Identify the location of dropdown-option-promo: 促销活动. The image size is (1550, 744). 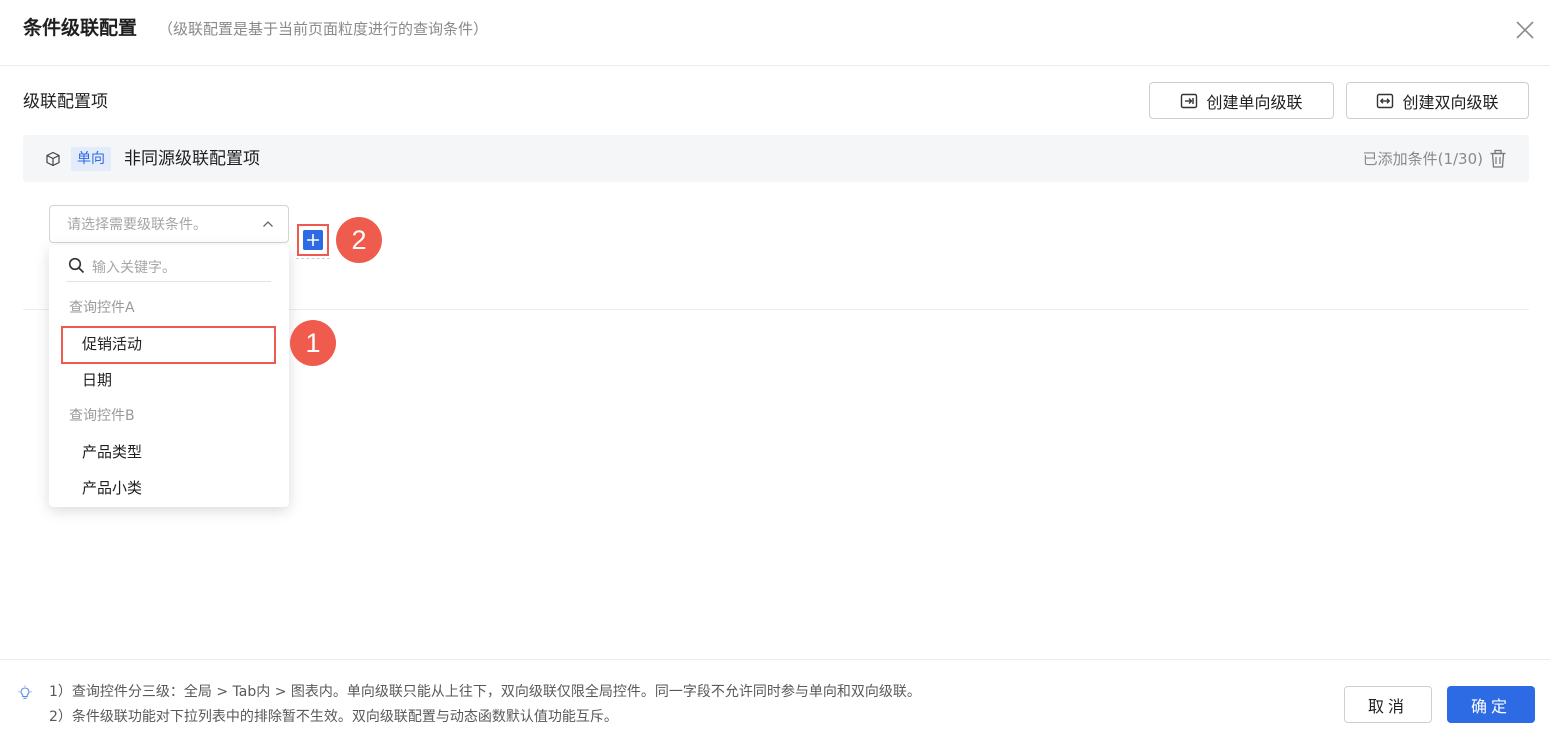
(112, 344).